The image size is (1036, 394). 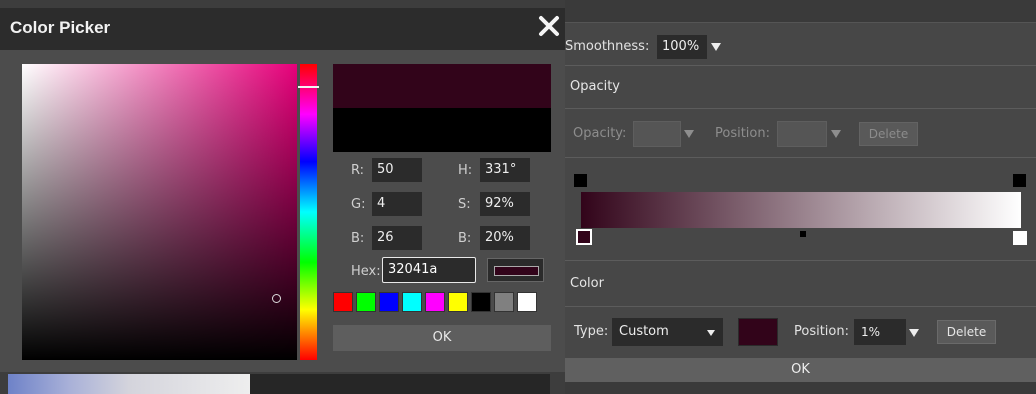 What do you see at coordinates (505, 238) in the screenshot?
I see `brightness-input: 20%` at bounding box center [505, 238].